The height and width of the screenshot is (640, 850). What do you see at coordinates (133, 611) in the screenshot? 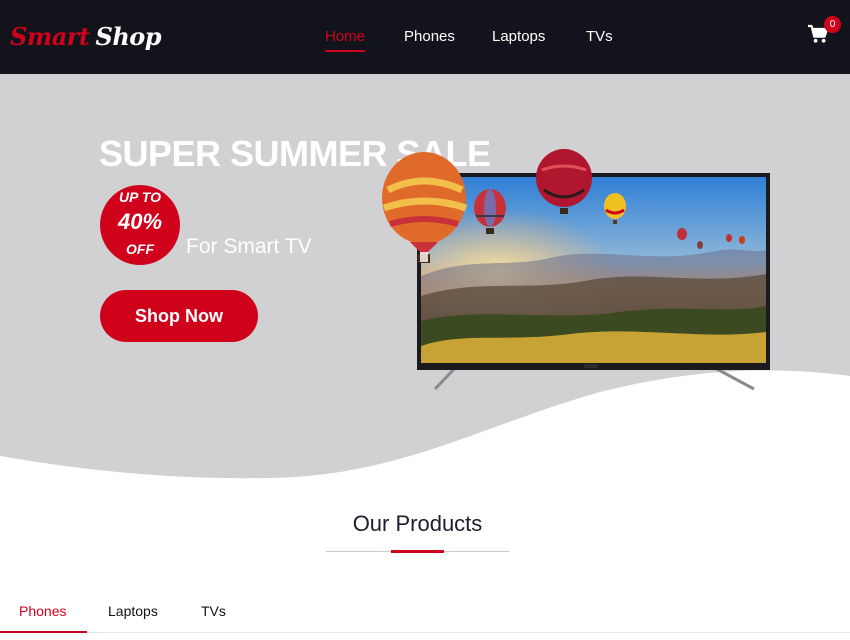
I see `tab-laptops: Laptops` at bounding box center [133, 611].